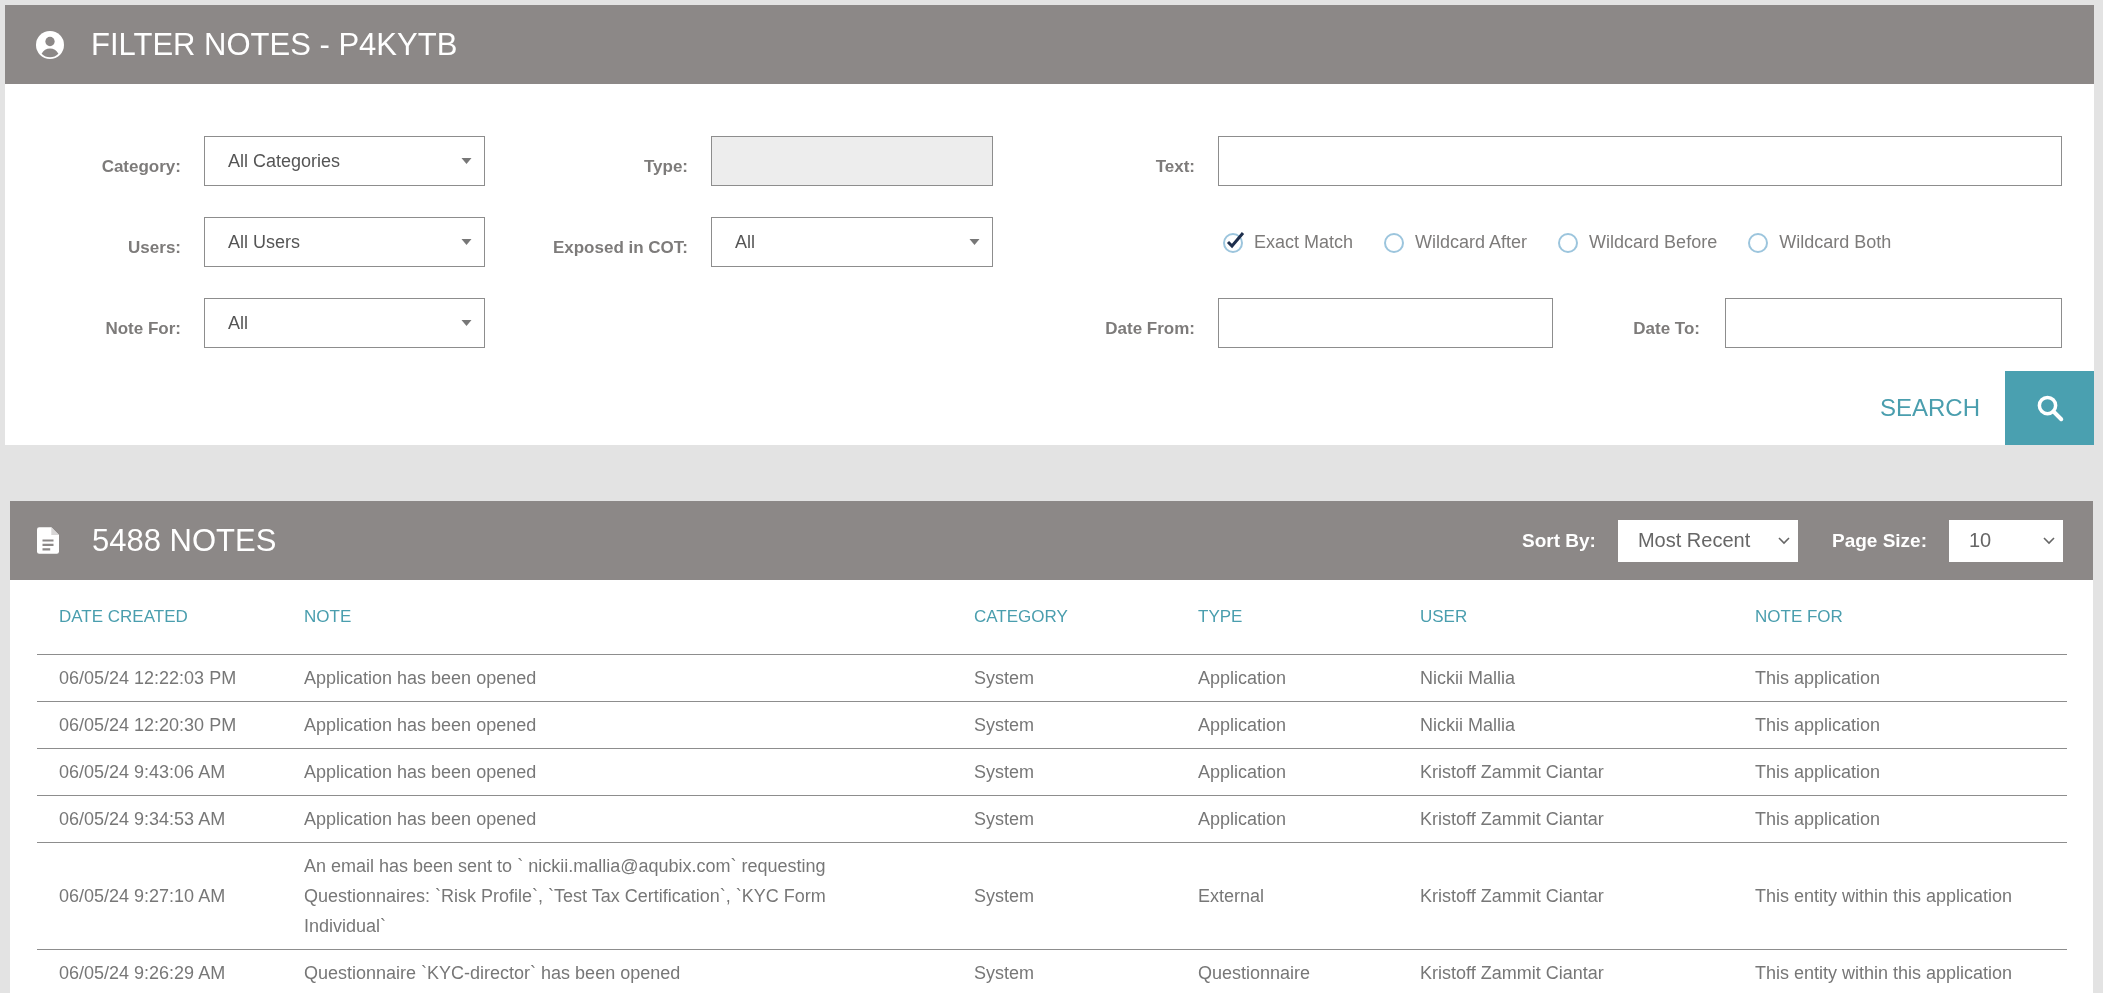 Image resolution: width=2103 pixels, height=993 pixels. What do you see at coordinates (50, 44) in the screenshot?
I see `user-circle-icon` at bounding box center [50, 44].